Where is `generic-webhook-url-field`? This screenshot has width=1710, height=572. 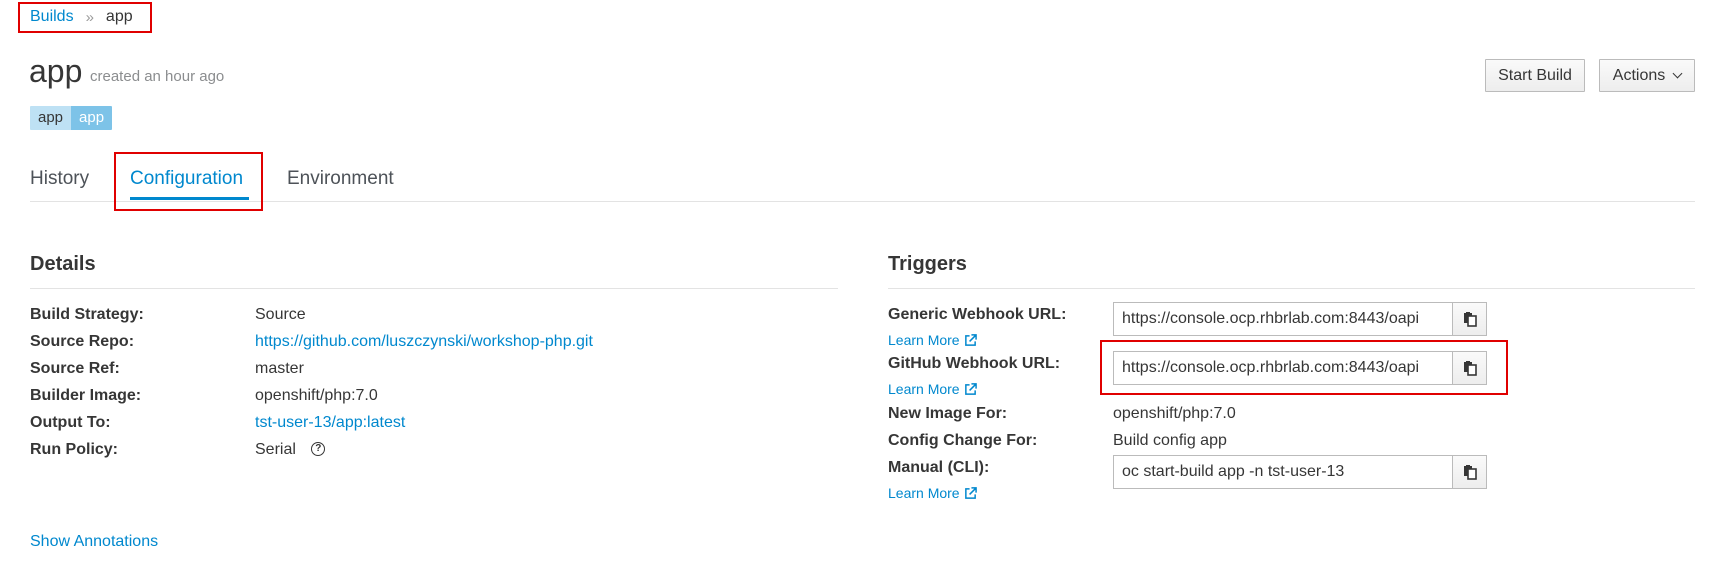 generic-webhook-url-field is located at coordinates (1283, 319).